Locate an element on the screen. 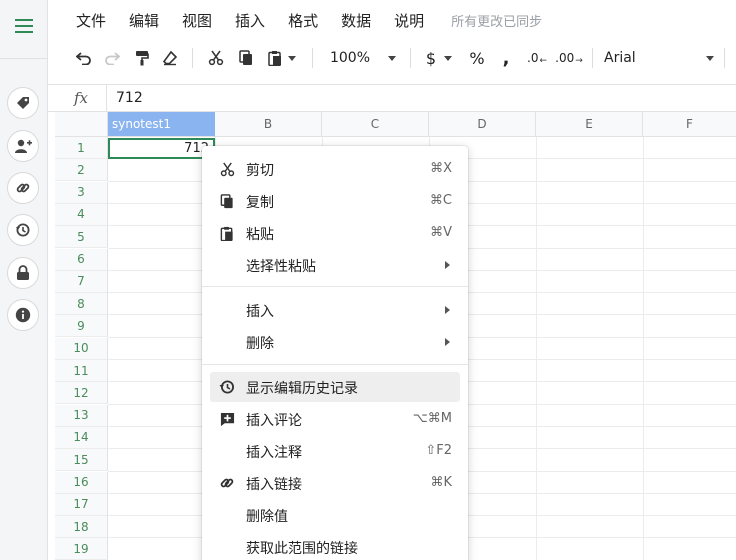  toolbar: 100% $ % , .0 ← .00 → Arial is located at coordinates (392, 58).